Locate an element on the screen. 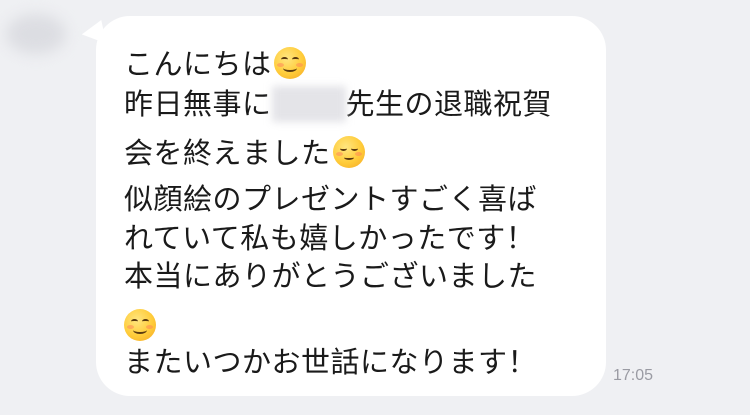 The image size is (750, 415). sender-avatar is located at coordinates (36, 34).